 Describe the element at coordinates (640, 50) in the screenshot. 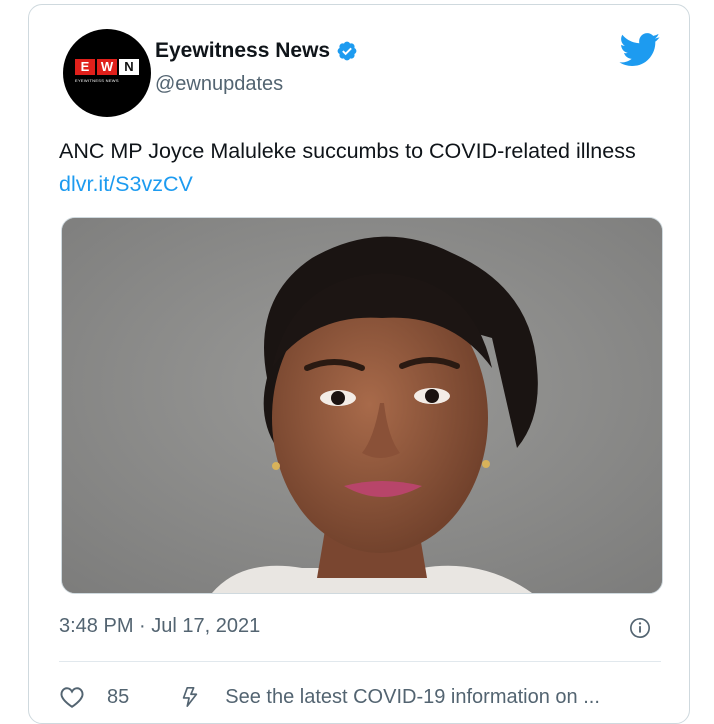

I see `twitter-bird-icon` at that location.